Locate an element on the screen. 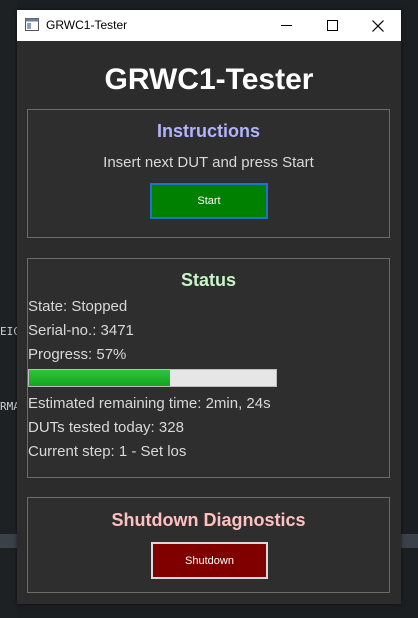 This screenshot has width=418, height=618. state-text: State: Stopped is located at coordinates (78, 306).